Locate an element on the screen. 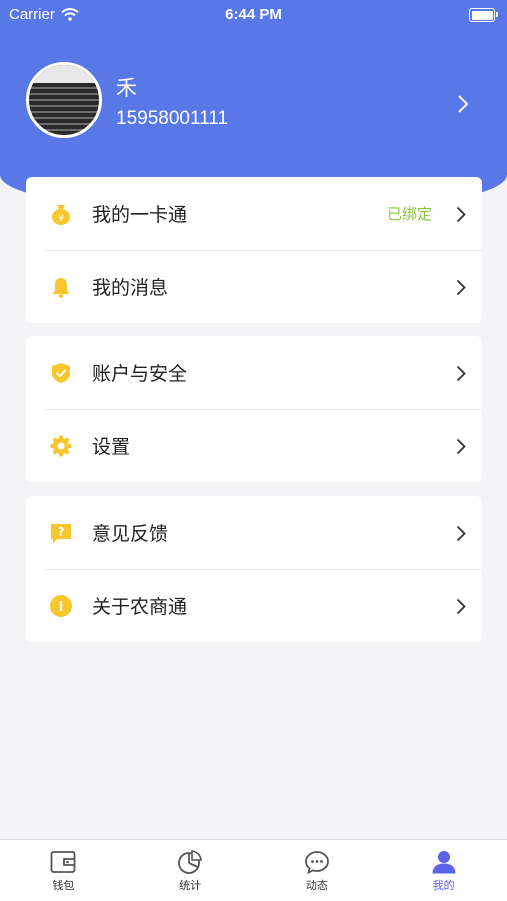  clock: 6:44 PM is located at coordinates (253, 14).